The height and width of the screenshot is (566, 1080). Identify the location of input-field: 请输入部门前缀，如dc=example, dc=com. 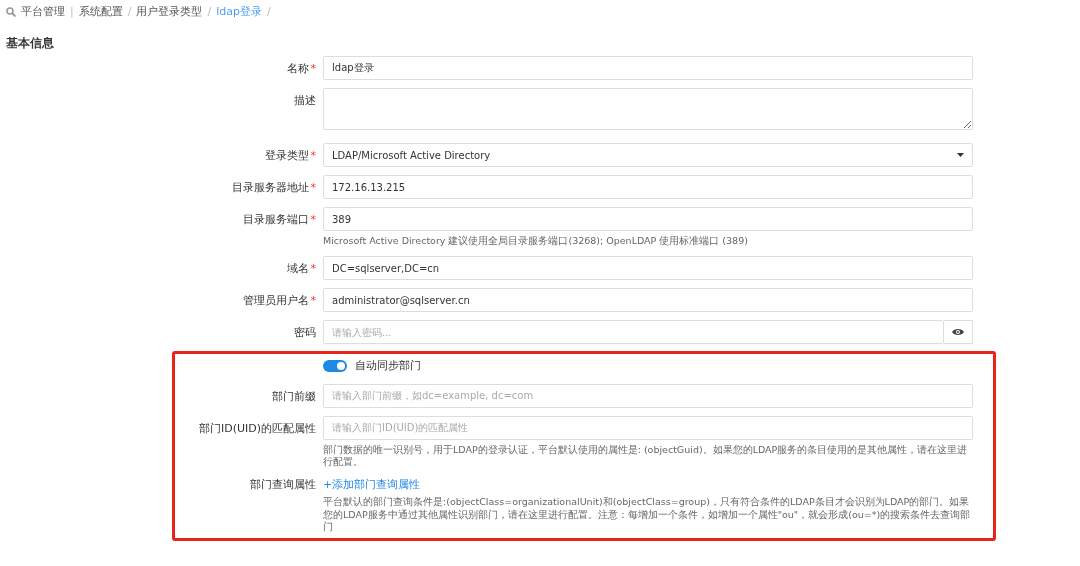
(648, 395).